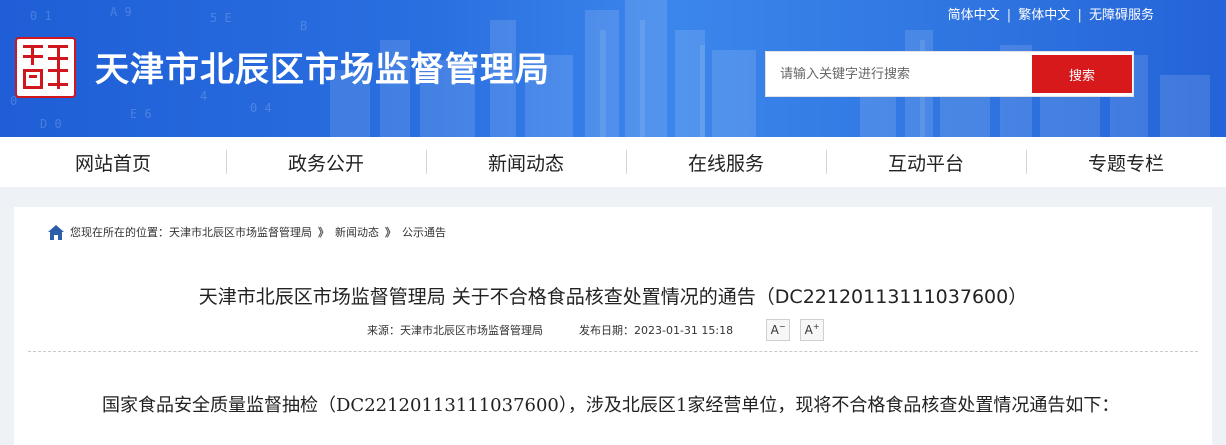  What do you see at coordinates (56, 232) in the screenshot?
I see `home-icon` at bounding box center [56, 232].